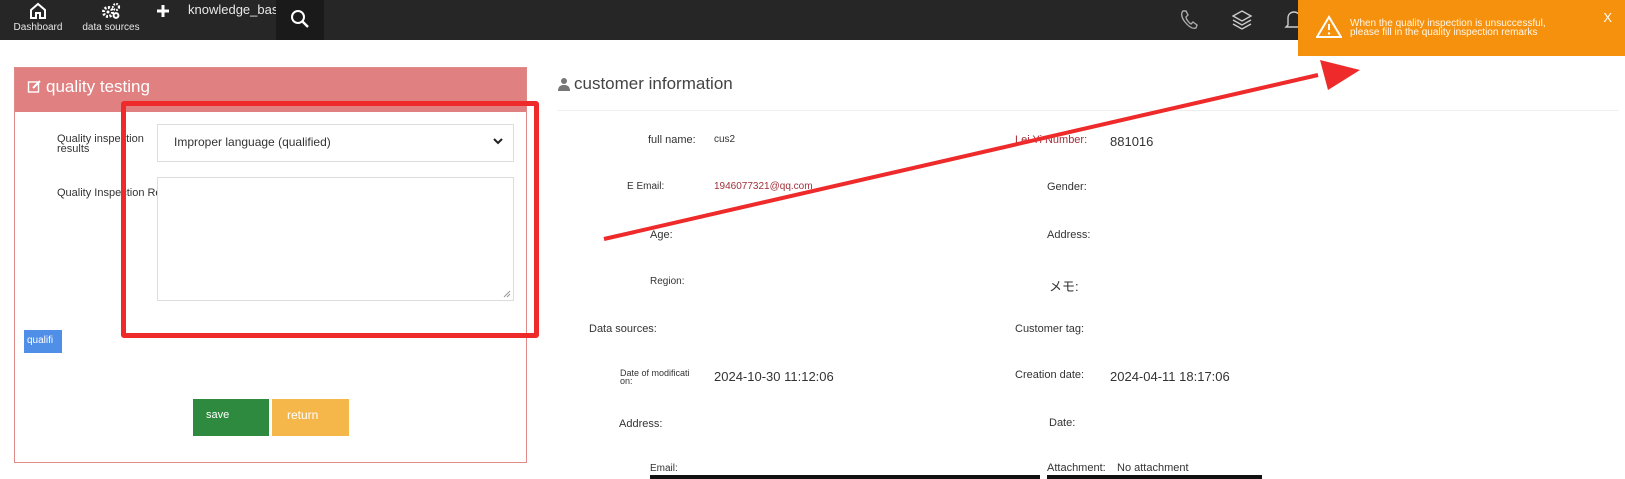  I want to click on customer-info-title-text: customer information, so click(653, 83).